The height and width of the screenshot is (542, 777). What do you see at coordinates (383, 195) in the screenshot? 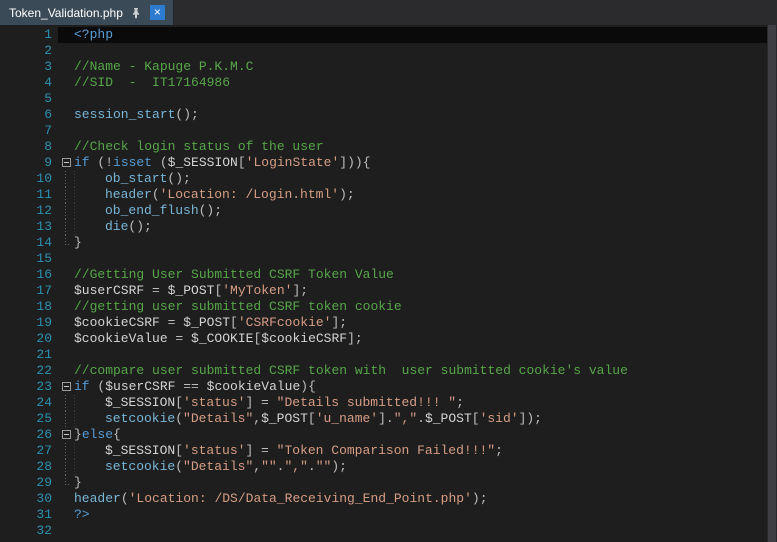
I see `code-line: 11 header('Location: /Login.html');` at bounding box center [383, 195].